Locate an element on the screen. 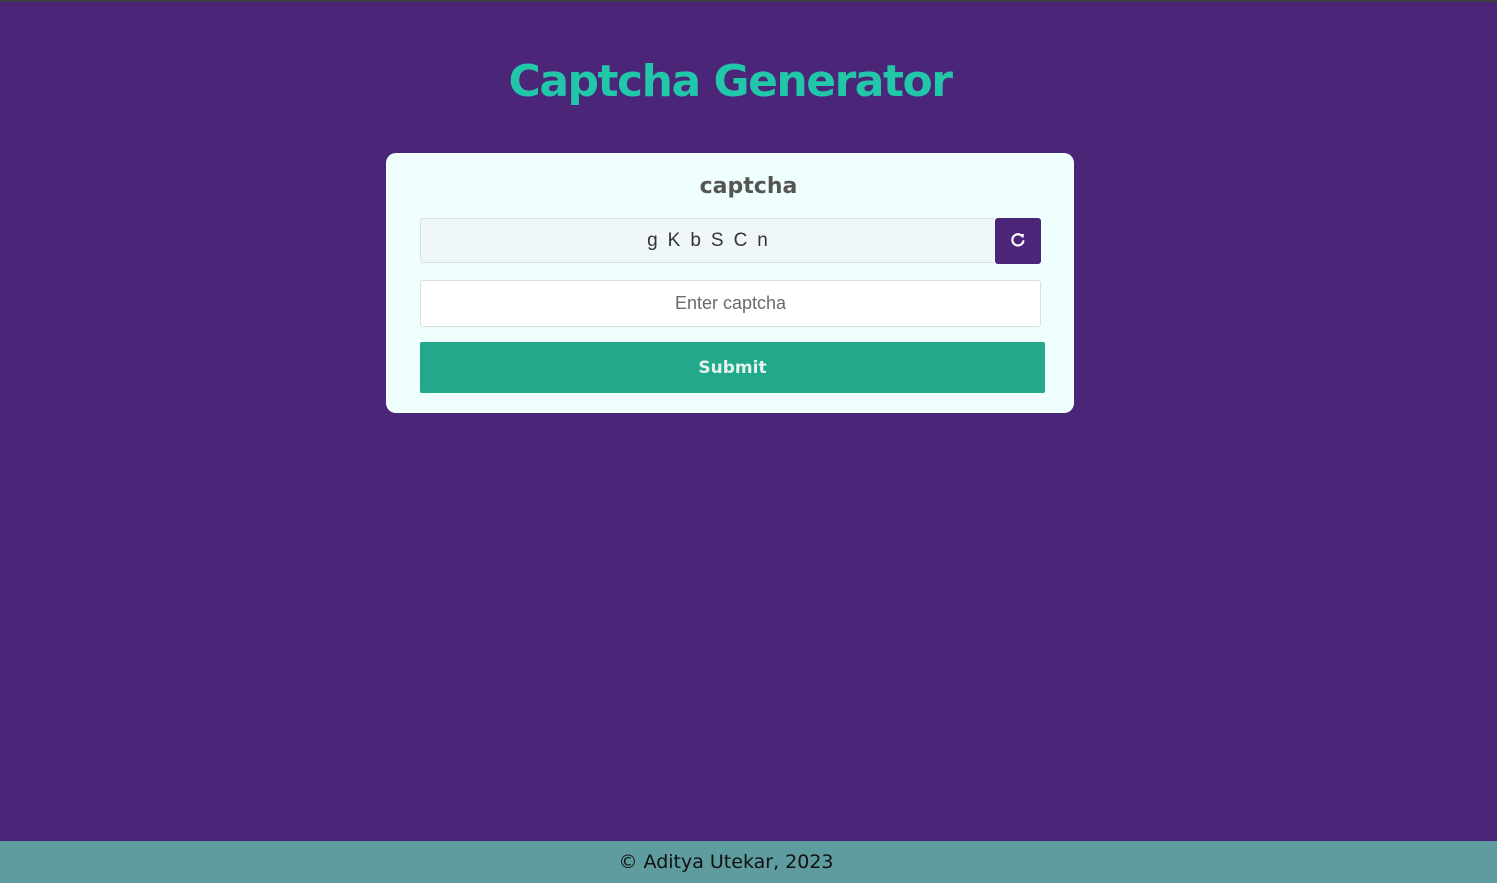  refresh-button is located at coordinates (1018, 241).